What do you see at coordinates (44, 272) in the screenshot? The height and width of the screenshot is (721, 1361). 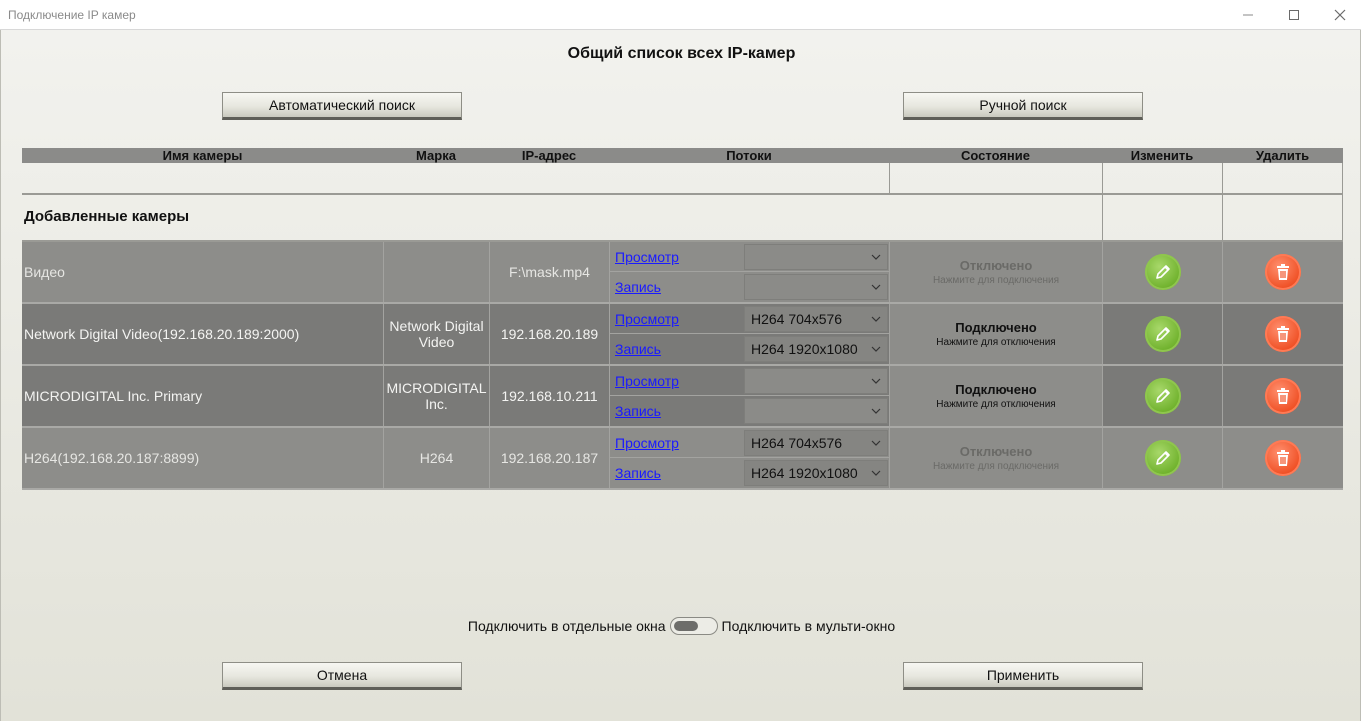 I see `camera-name: Видео` at bounding box center [44, 272].